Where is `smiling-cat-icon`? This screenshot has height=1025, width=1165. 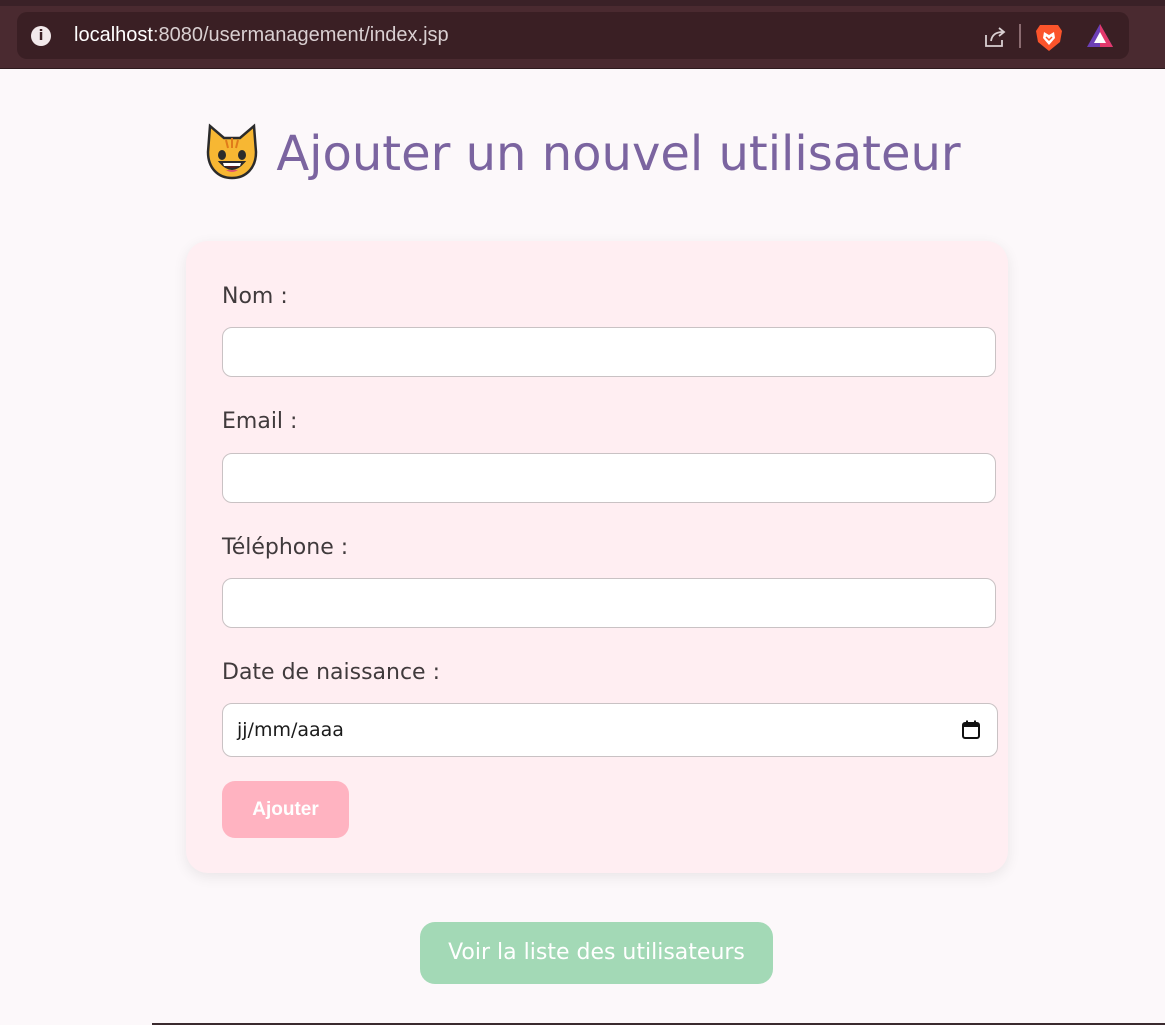 smiling-cat-icon is located at coordinates (232, 151).